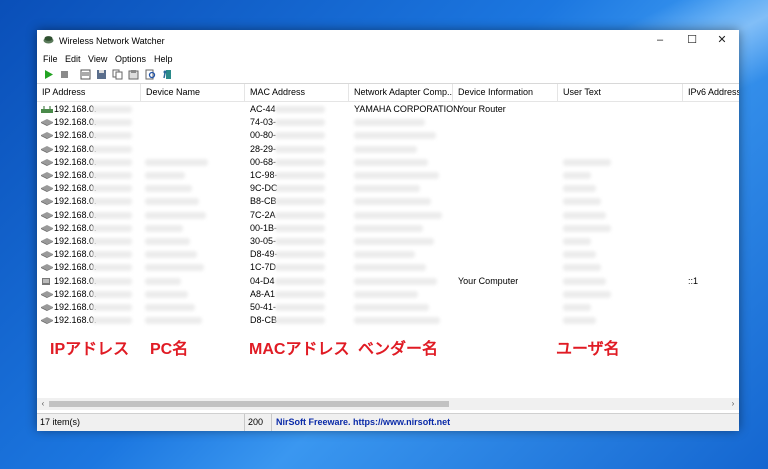 The height and width of the screenshot is (469, 768). Describe the element at coordinates (117, 74) in the screenshot. I see `copy-icon` at that location.